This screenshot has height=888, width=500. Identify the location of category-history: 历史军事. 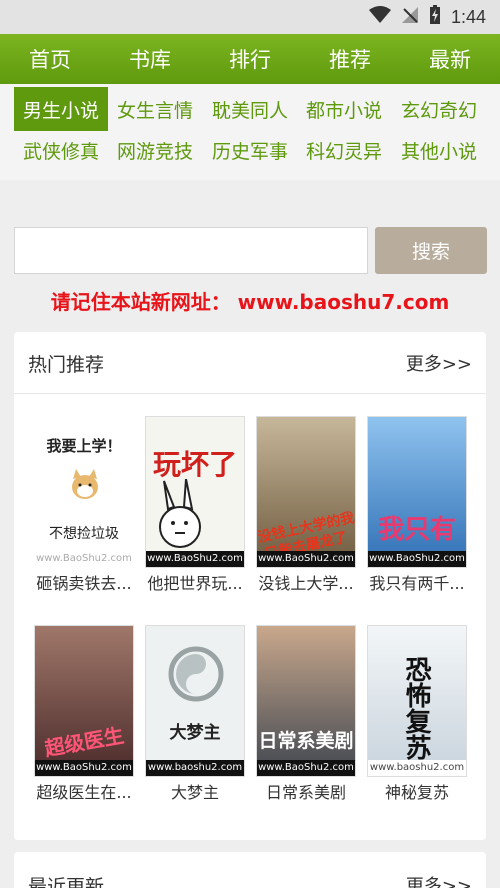
(250, 150).